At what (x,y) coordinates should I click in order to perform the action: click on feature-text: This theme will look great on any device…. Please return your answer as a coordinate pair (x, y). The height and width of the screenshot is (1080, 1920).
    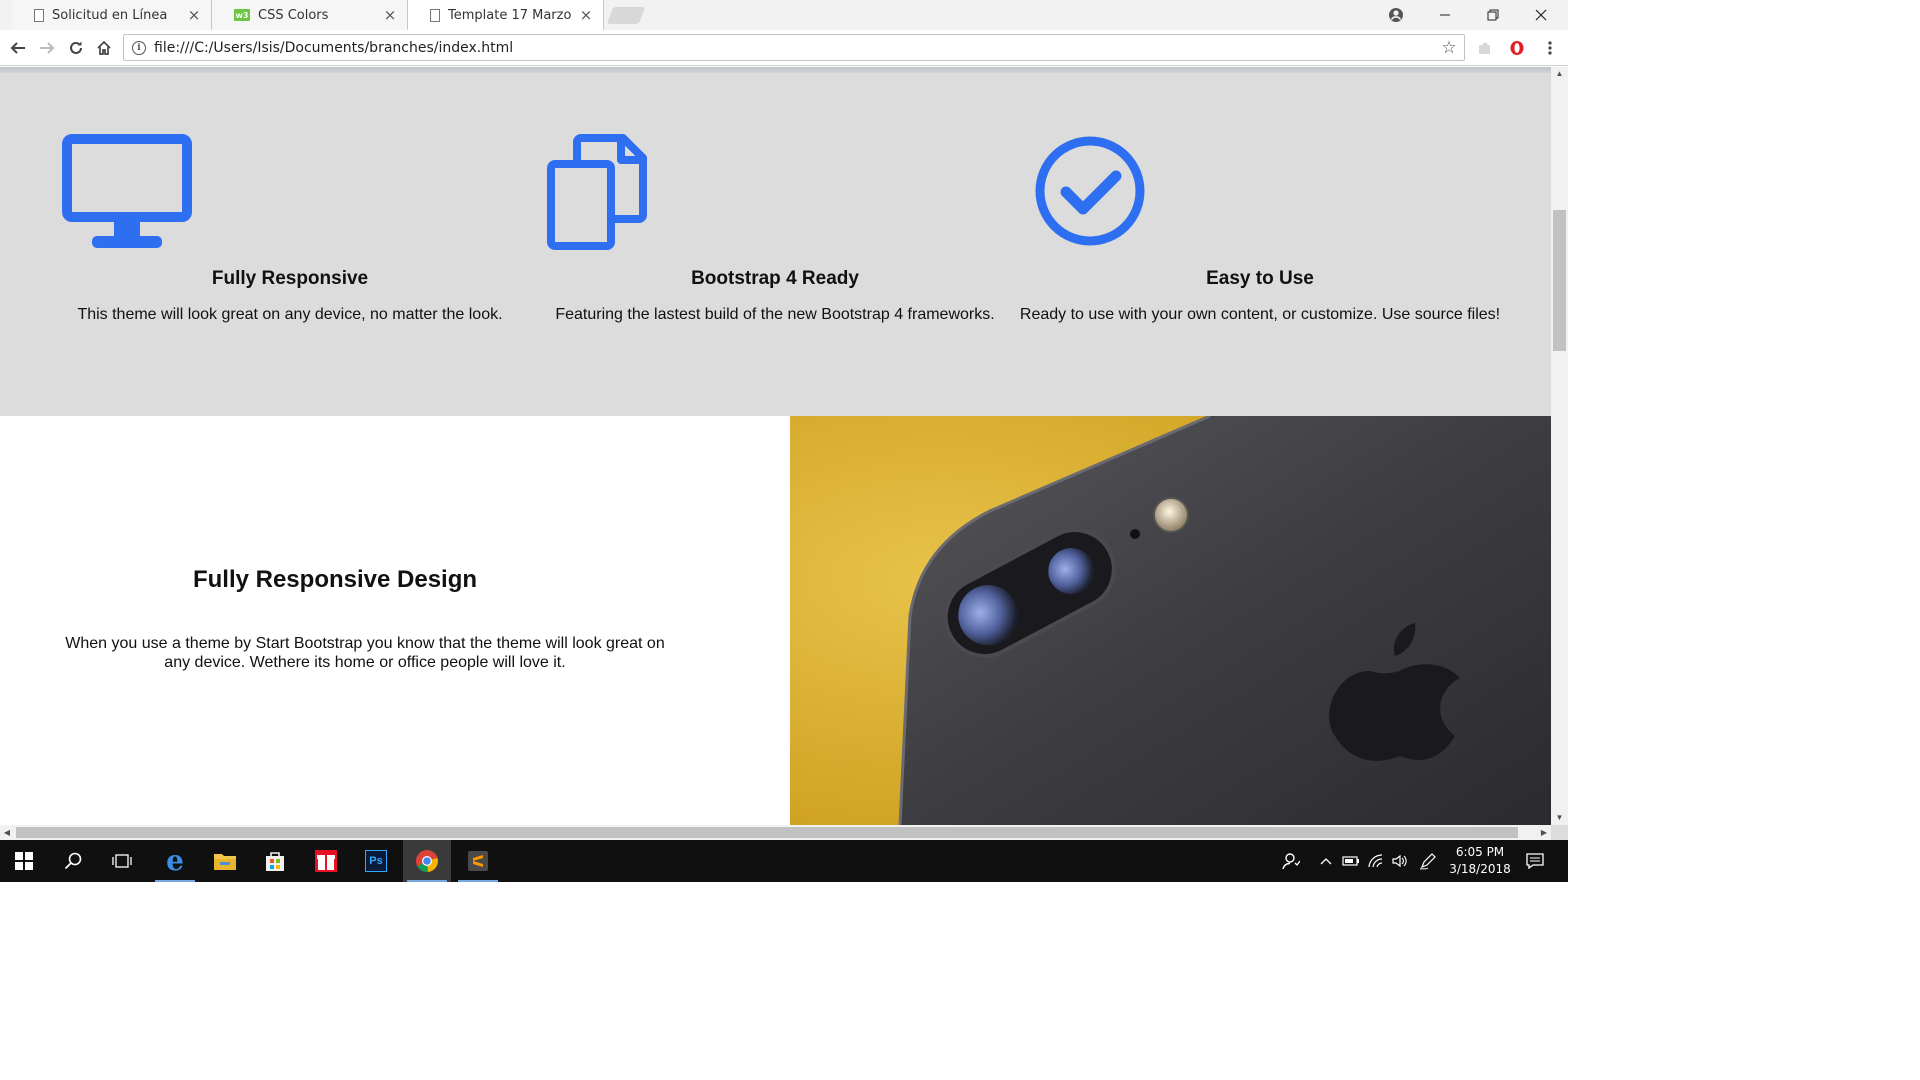
    Looking at the image, I should click on (290, 314).